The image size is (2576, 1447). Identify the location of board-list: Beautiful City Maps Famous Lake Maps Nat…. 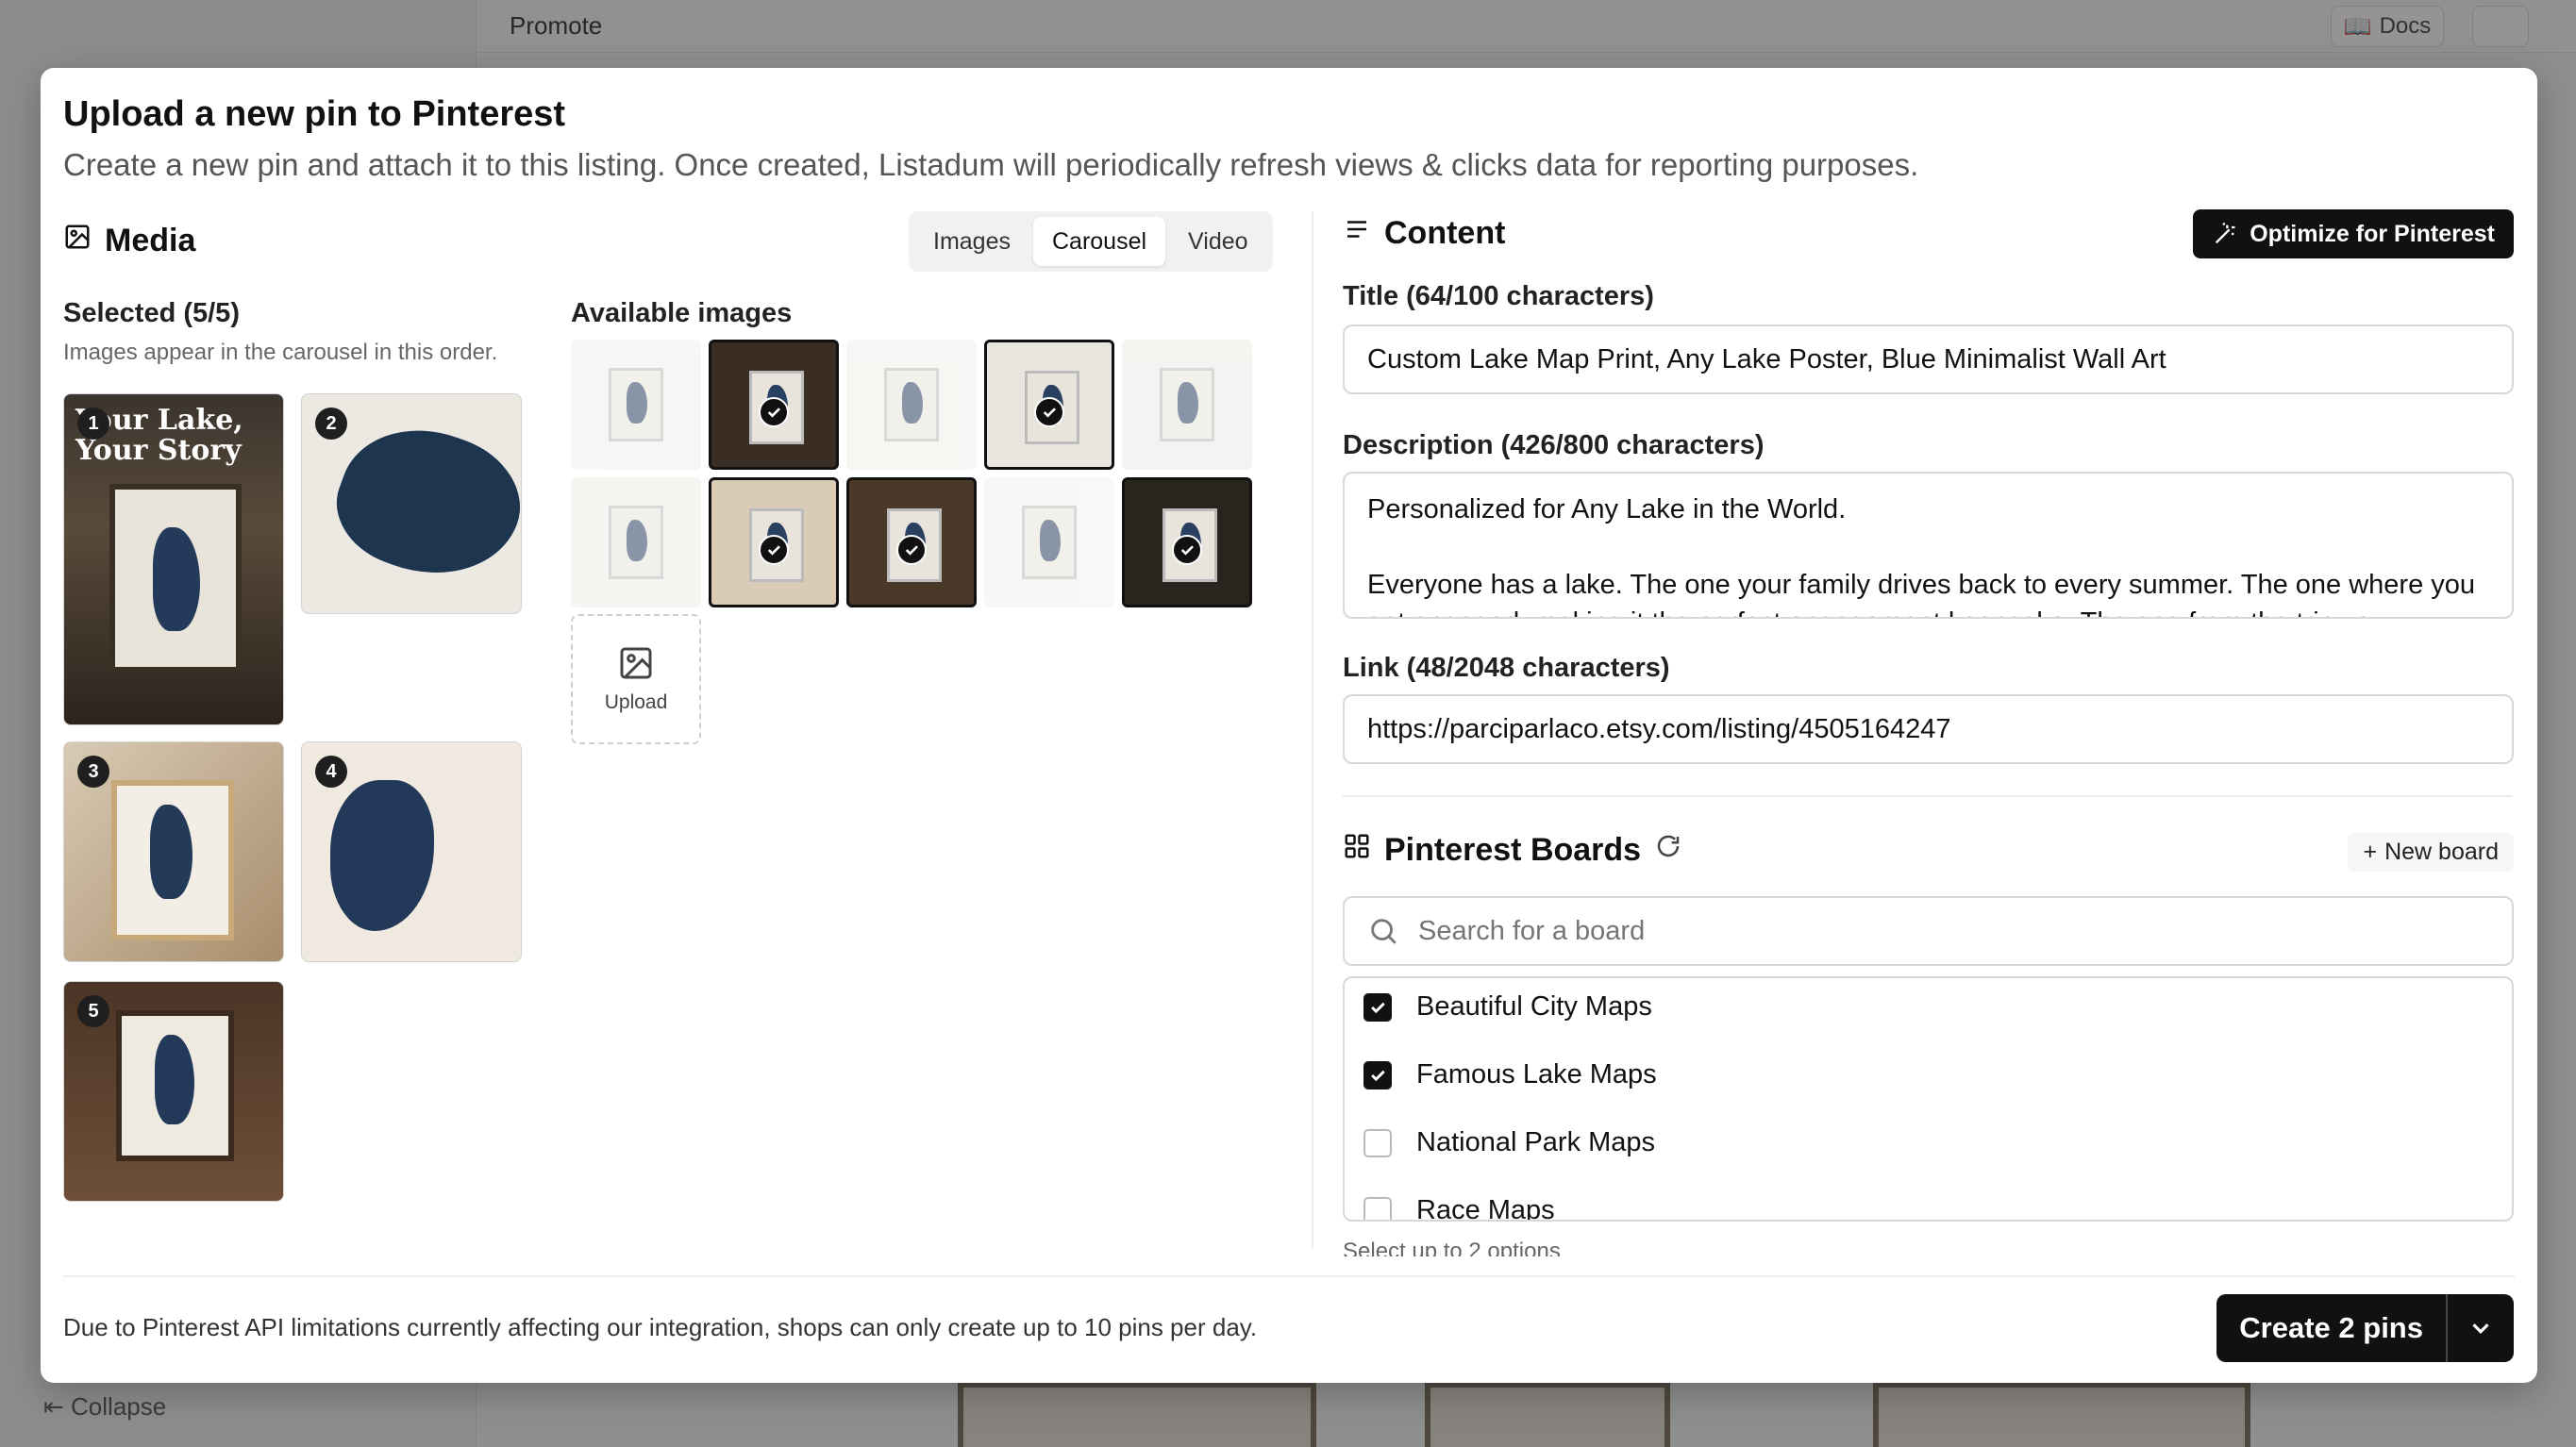
(1928, 1099).